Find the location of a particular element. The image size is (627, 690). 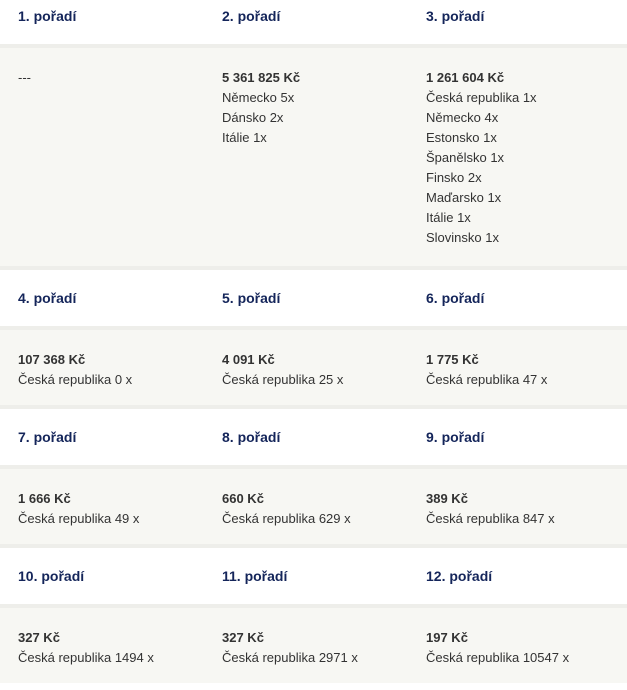

tier-header-row: 4. pořadí 5. pořadí 6. pořadí is located at coordinates (313, 298).